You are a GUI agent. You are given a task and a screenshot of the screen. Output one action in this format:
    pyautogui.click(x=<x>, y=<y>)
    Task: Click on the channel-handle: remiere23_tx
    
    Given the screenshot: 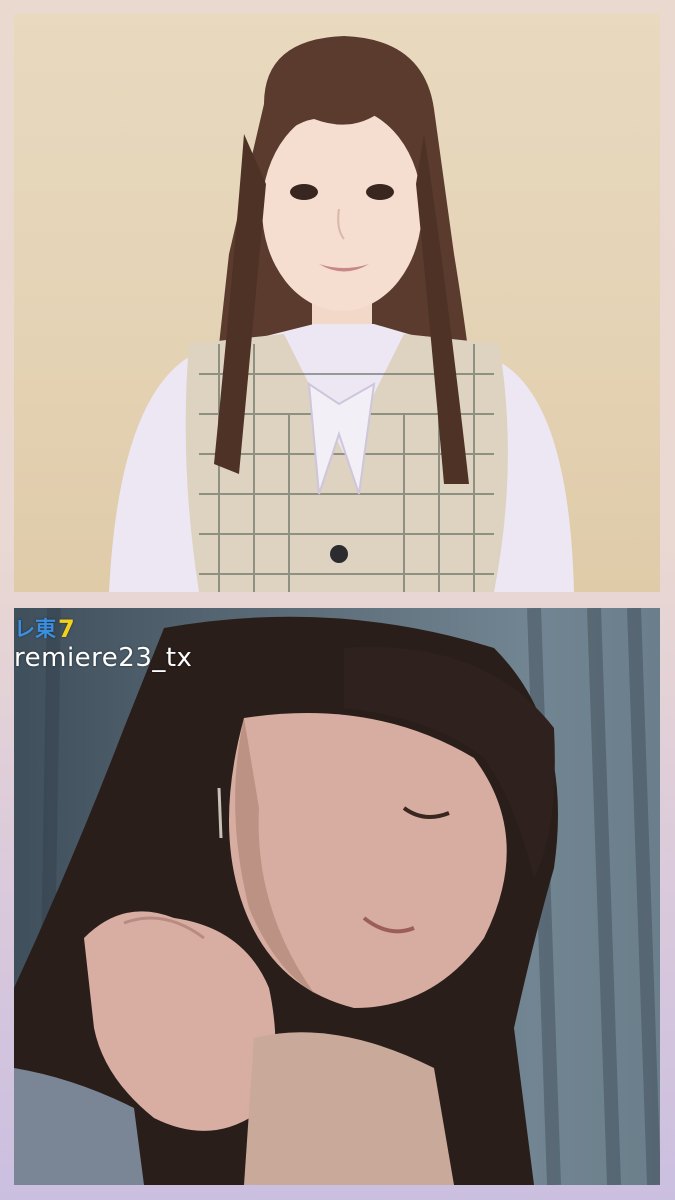 What is the action you would take?
    pyautogui.click(x=103, y=658)
    